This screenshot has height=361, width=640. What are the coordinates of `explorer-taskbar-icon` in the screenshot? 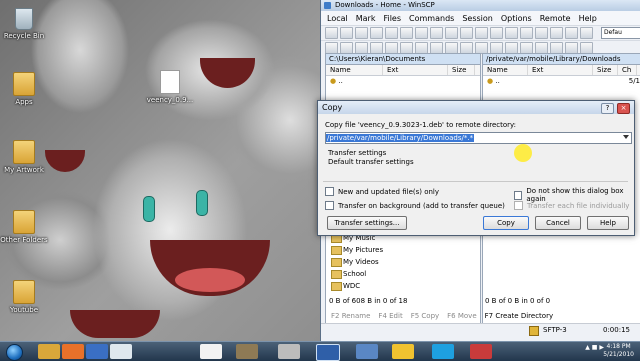 It's located at (49, 351).